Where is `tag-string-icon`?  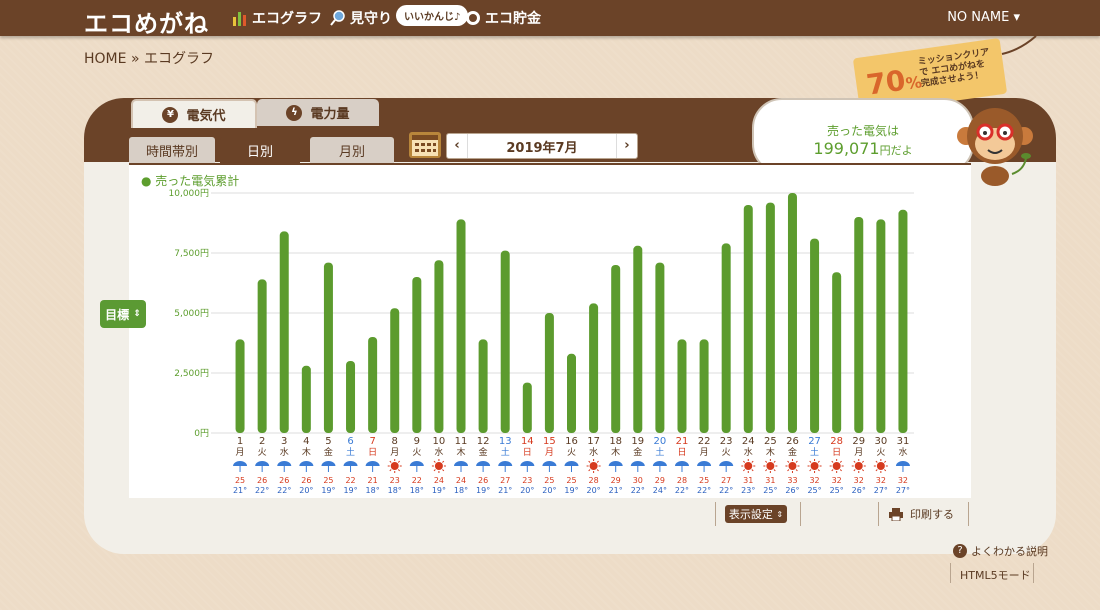
tag-string-icon is located at coordinates (1019, 45).